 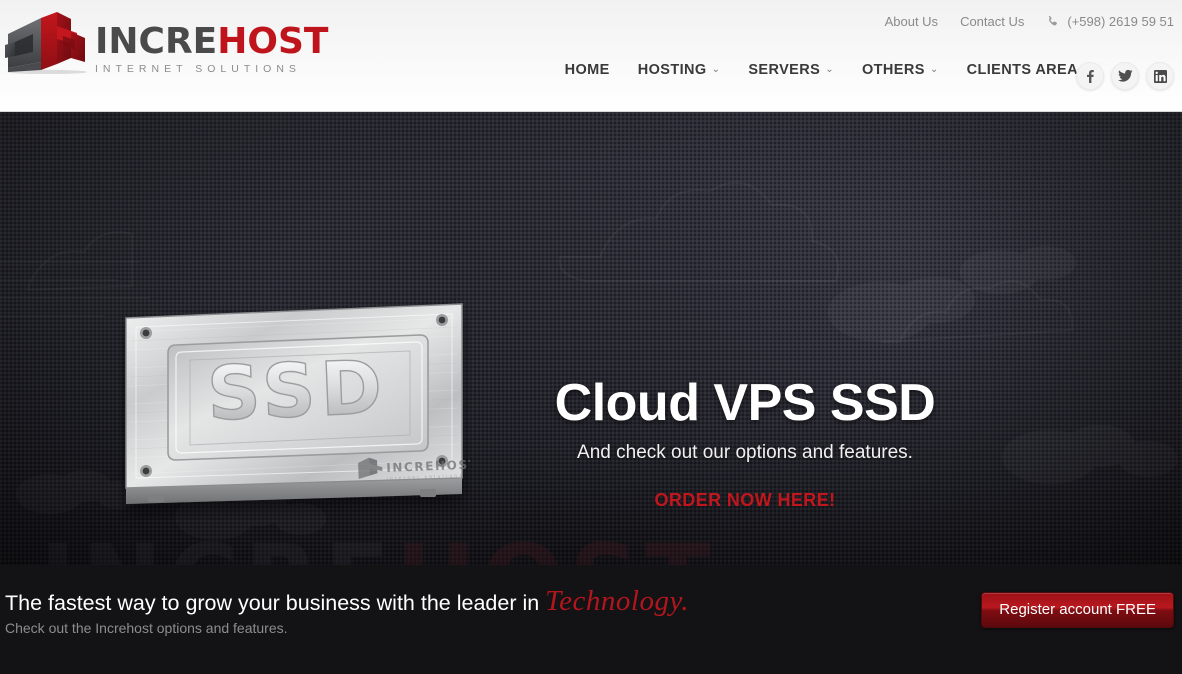 What do you see at coordinates (156, 41) in the screenshot?
I see `logo-word-primary: INCRE` at bounding box center [156, 41].